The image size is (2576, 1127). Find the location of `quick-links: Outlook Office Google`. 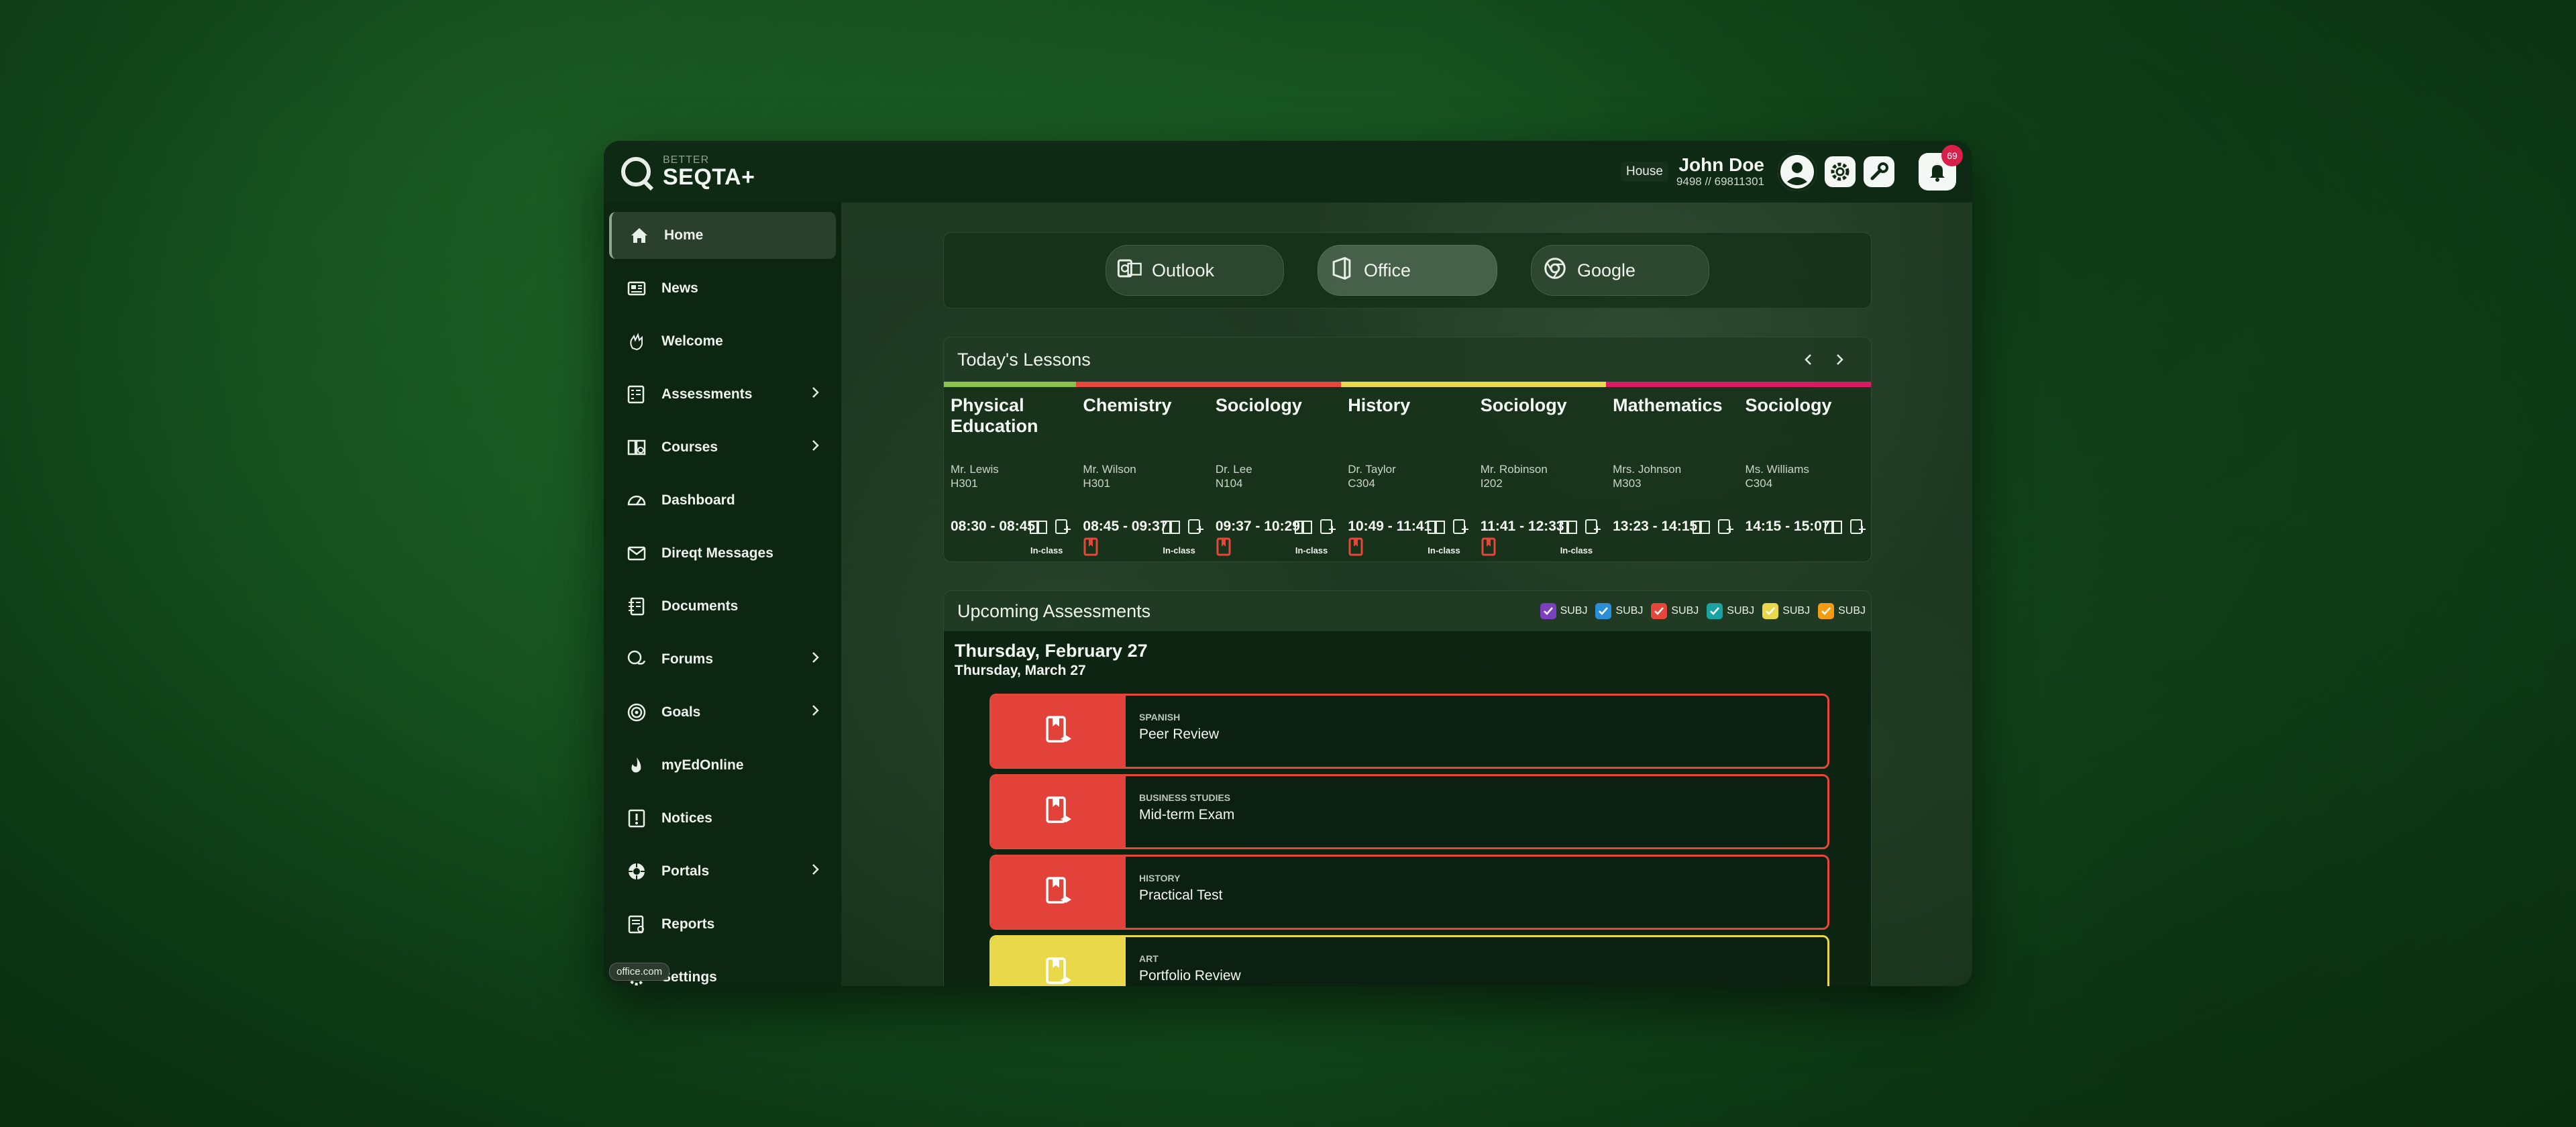

quick-links: Outlook Office Google is located at coordinates (1407, 270).